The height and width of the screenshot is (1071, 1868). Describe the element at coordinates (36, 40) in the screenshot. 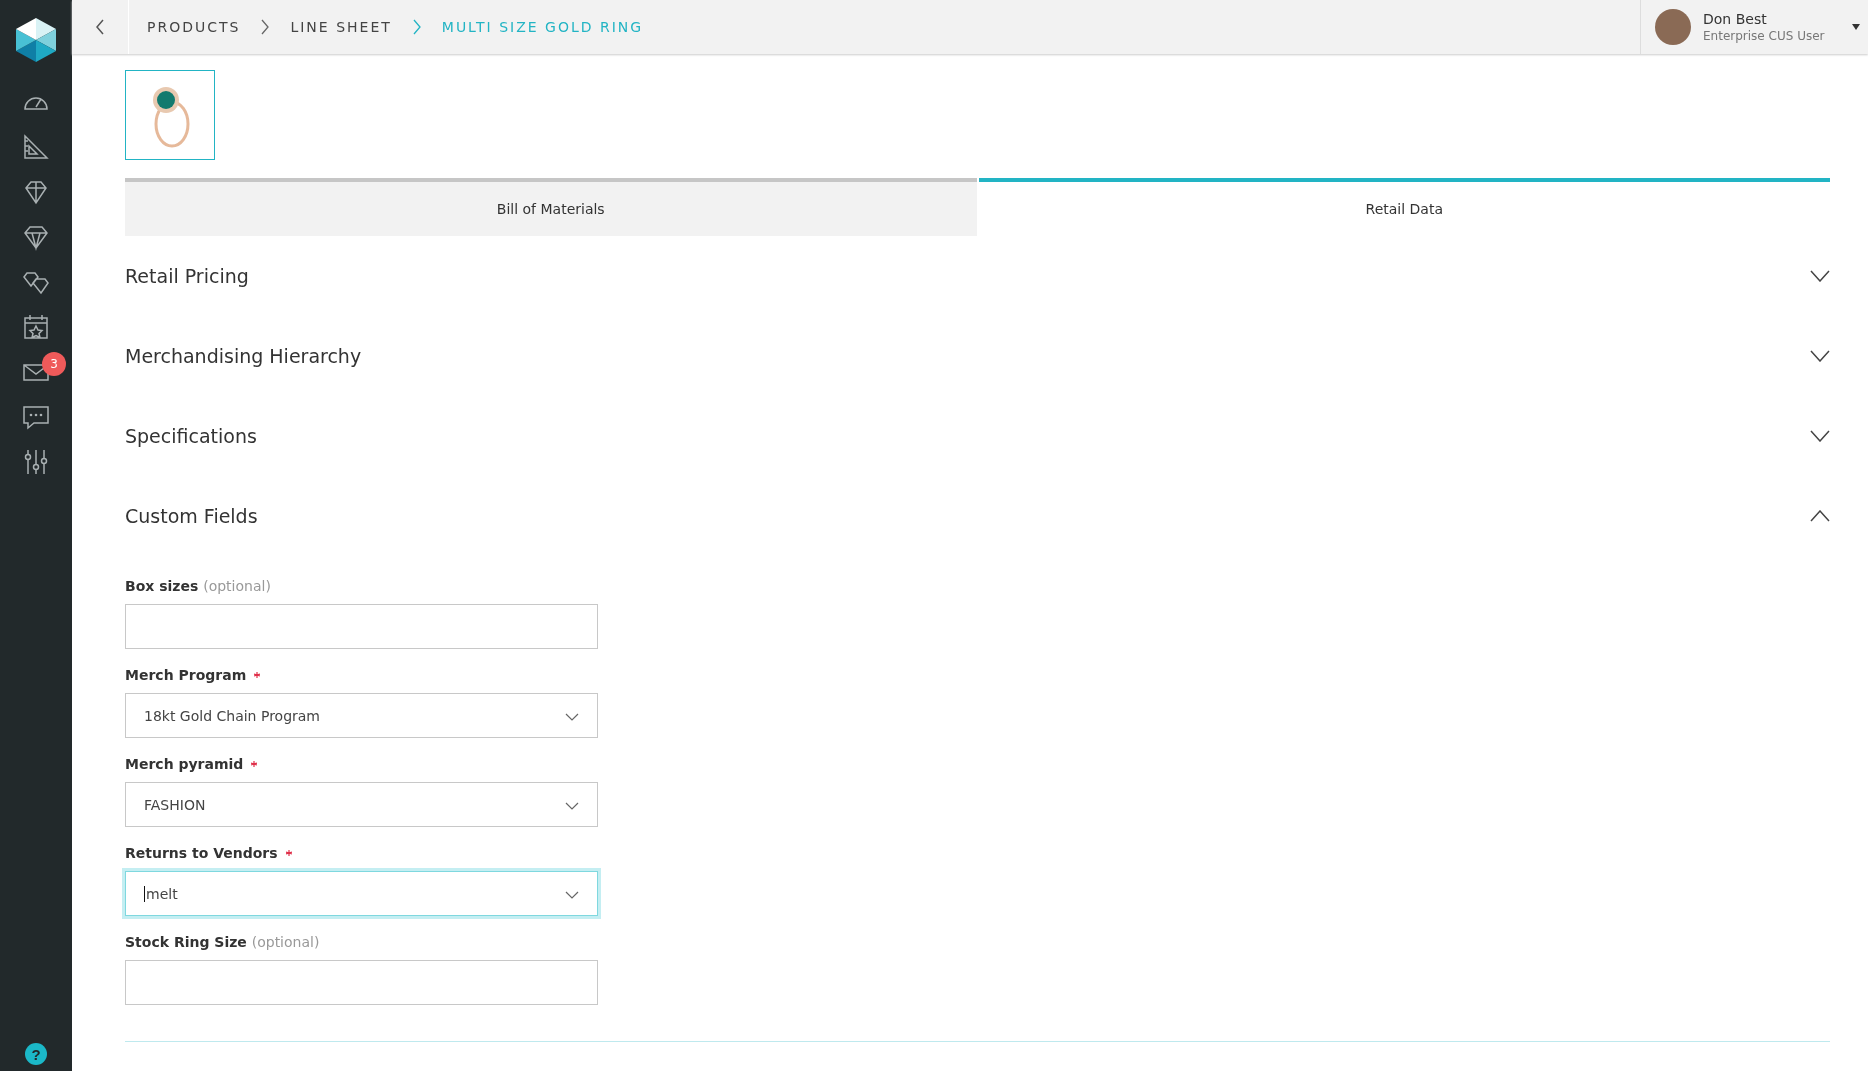

I see `logo-icon` at that location.